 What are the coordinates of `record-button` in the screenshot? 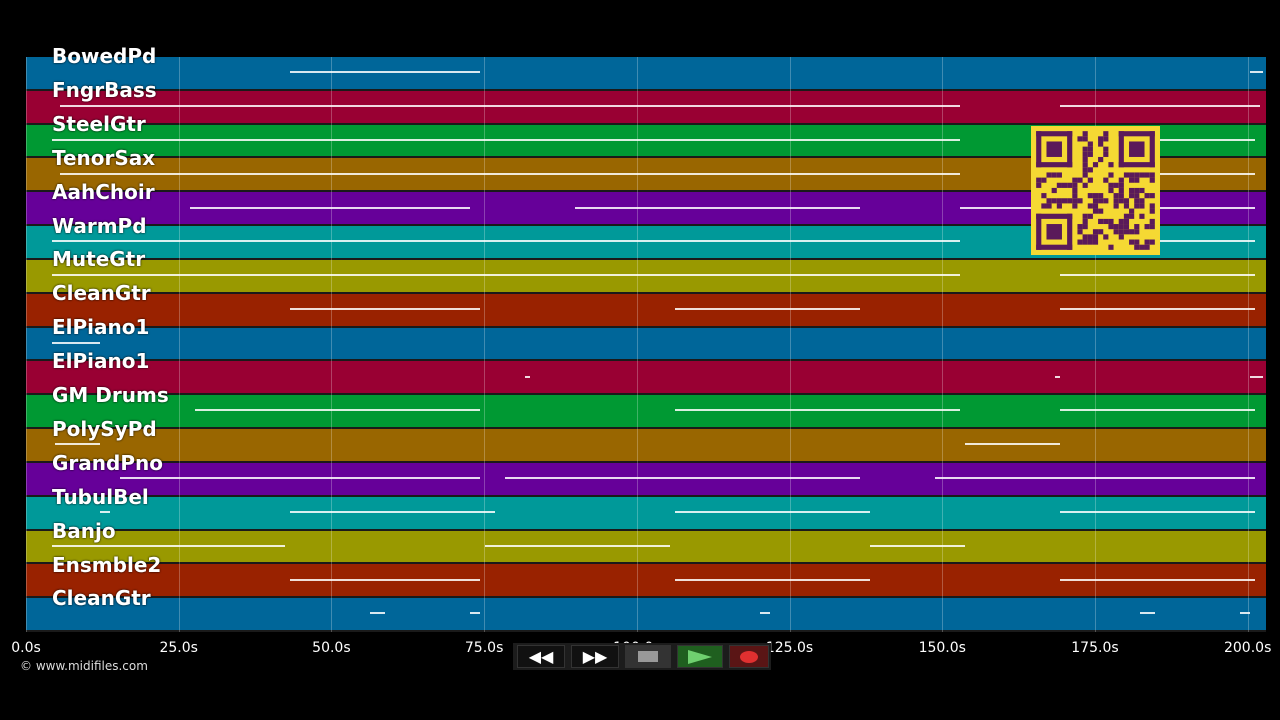 It's located at (749, 656).